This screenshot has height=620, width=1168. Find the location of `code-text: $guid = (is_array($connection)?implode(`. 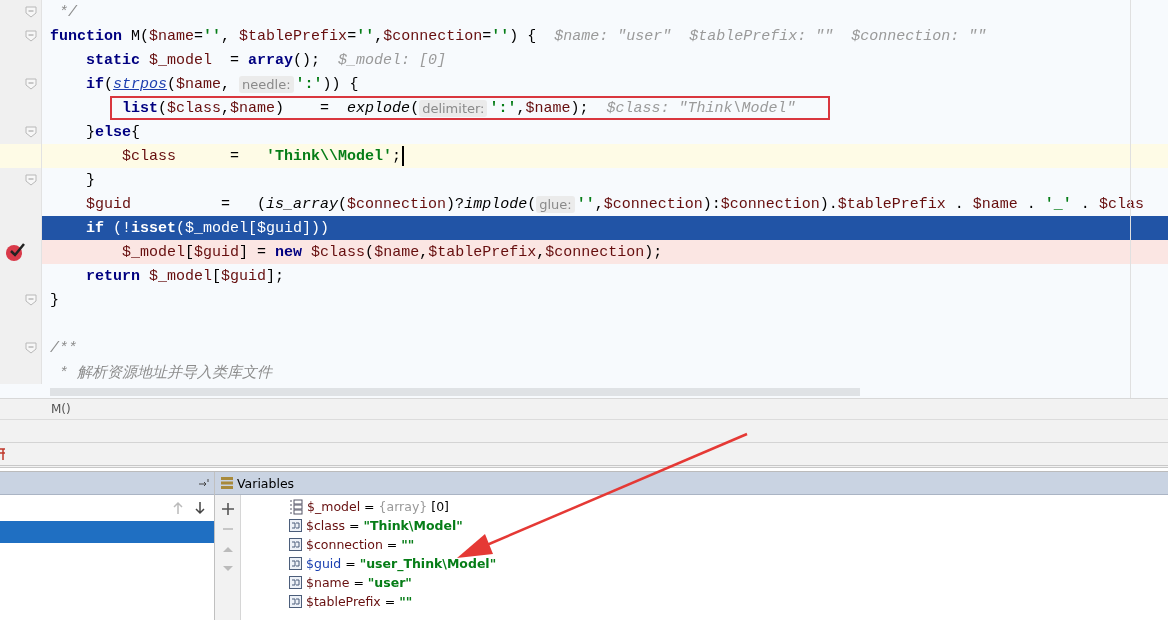

code-text: $guid = (is_array($connection)?implode( is located at coordinates (311, 204).